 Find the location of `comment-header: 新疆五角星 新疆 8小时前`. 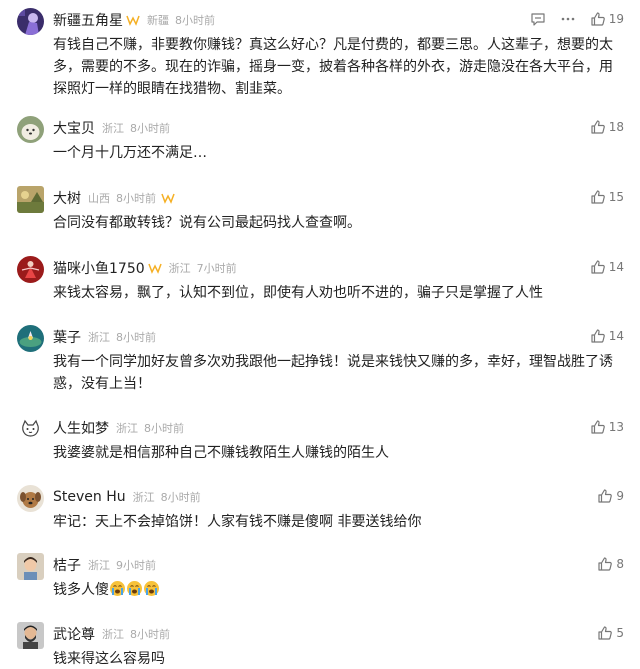

comment-header: 新疆五角星 新疆 8小时前 is located at coordinates (134, 20).